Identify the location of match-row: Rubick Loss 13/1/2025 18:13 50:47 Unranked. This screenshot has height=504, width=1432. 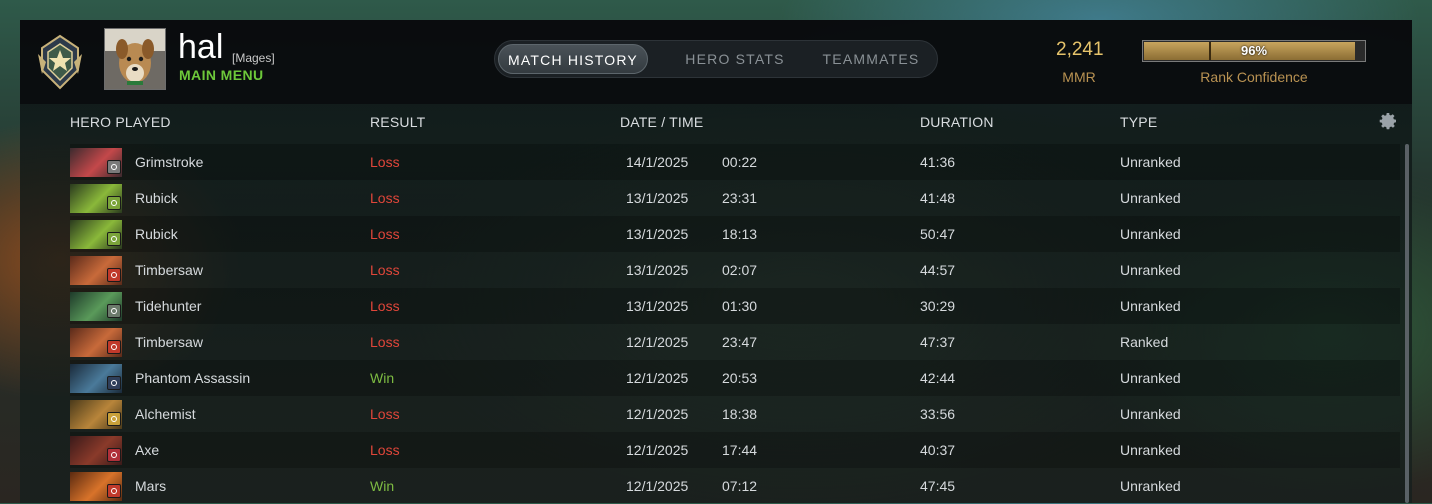
(735, 234).